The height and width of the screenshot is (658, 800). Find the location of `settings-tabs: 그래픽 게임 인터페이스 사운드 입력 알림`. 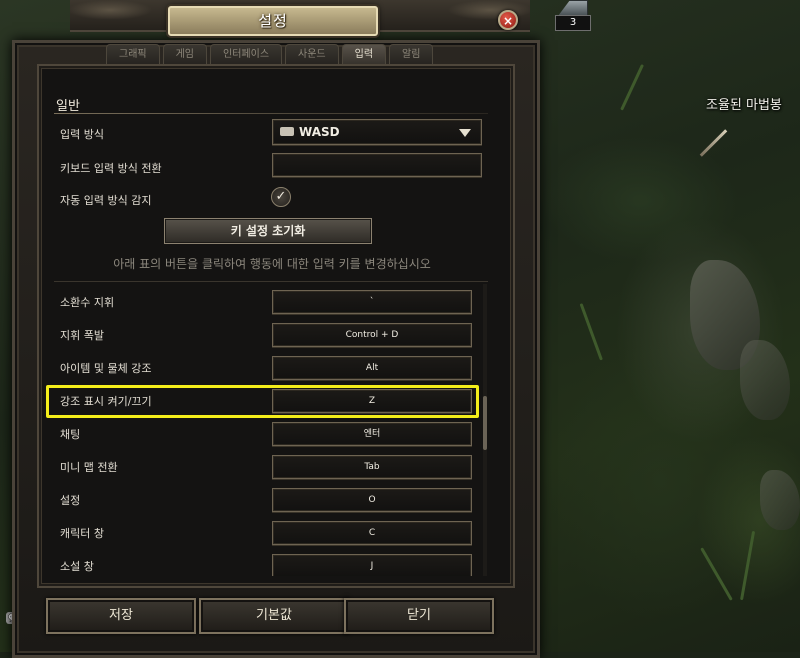

settings-tabs: 그래픽 게임 인터페이스 사운드 입력 알림 is located at coordinates (270, 54).